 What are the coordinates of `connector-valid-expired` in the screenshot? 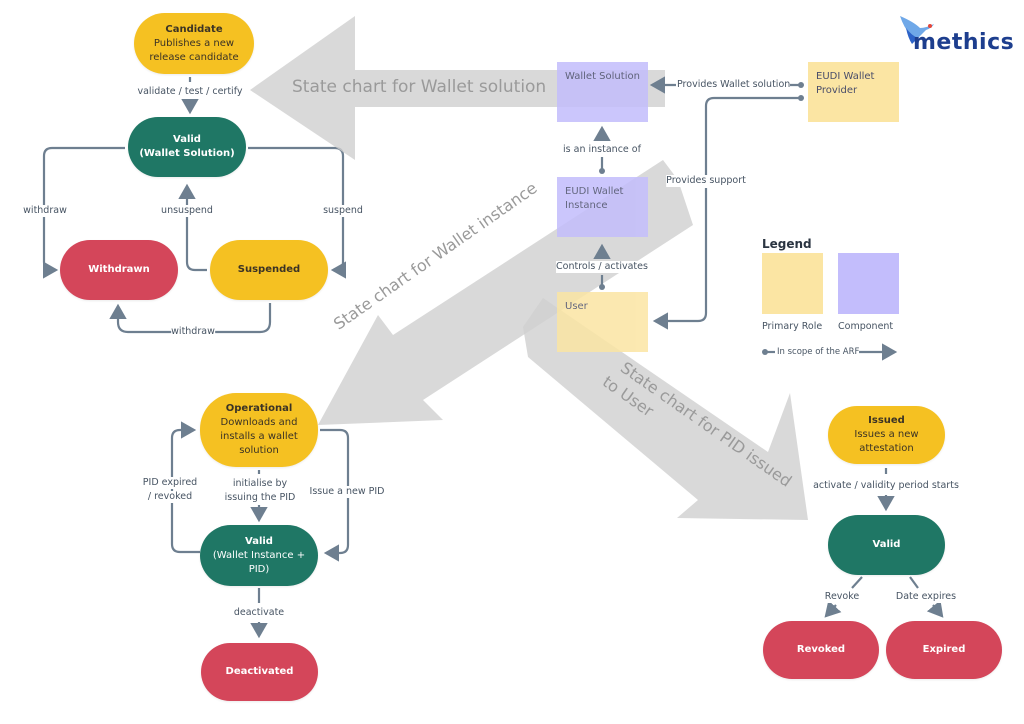 It's located at (935, 609).